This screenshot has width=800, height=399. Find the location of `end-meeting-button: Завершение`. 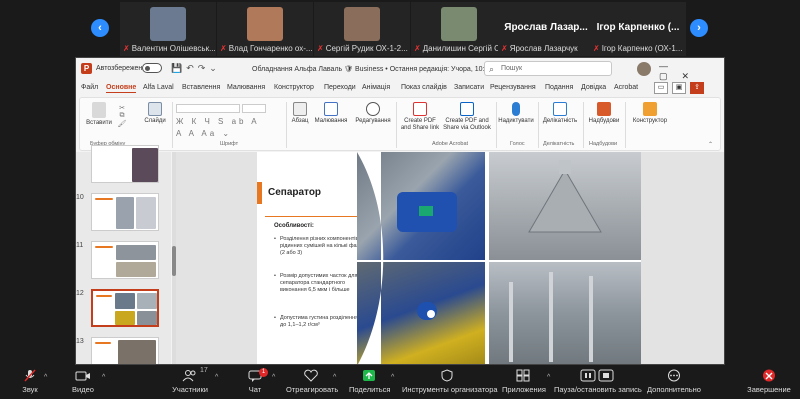

end-meeting-button: Завершение is located at coordinates (769, 381).